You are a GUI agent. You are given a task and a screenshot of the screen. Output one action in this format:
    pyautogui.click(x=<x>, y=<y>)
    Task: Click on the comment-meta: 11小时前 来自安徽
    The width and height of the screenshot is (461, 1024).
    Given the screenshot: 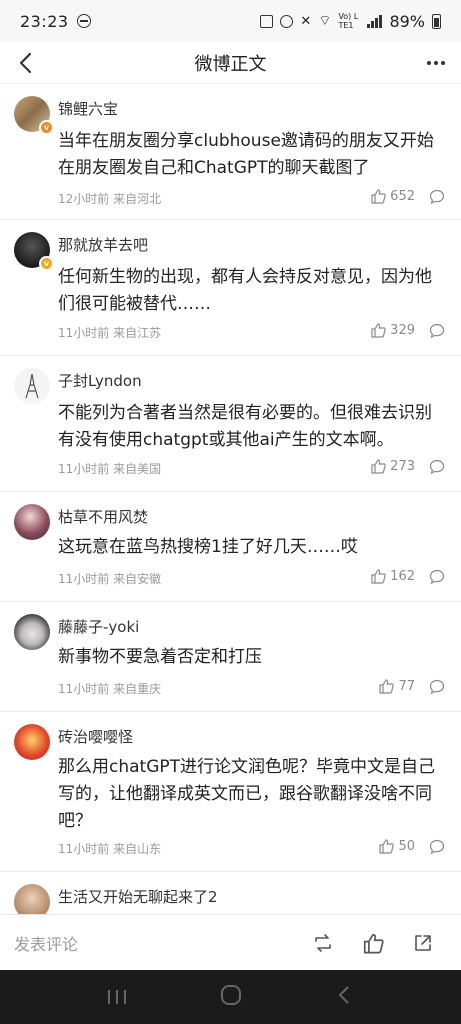 What is the action you would take?
    pyautogui.click(x=110, y=579)
    